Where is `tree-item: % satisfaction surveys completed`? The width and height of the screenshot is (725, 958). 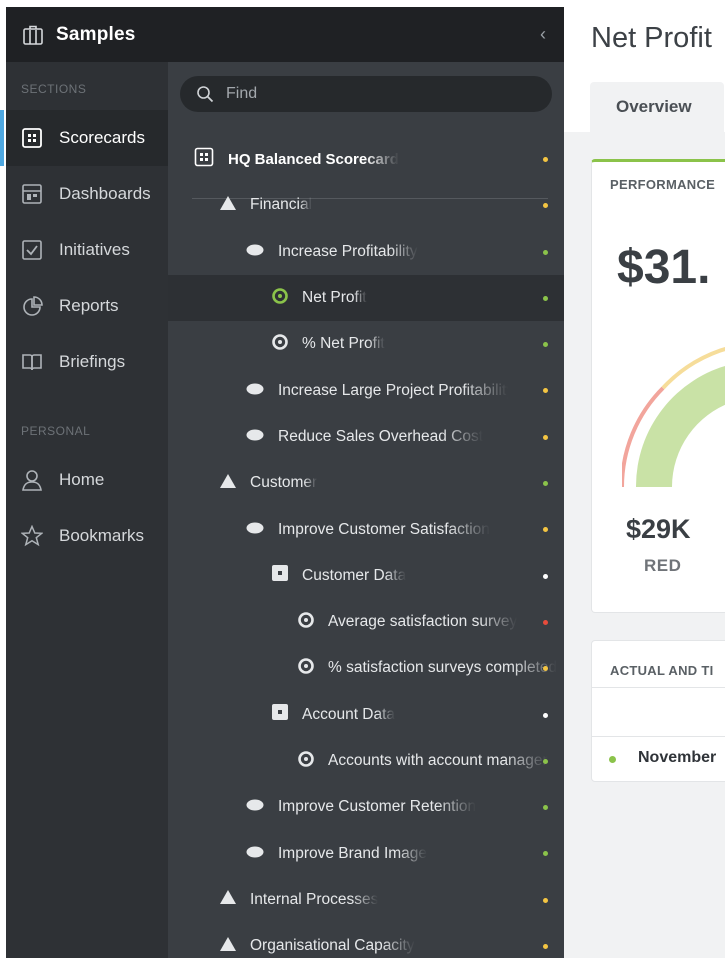 tree-item: % satisfaction surveys completed is located at coordinates (366, 668).